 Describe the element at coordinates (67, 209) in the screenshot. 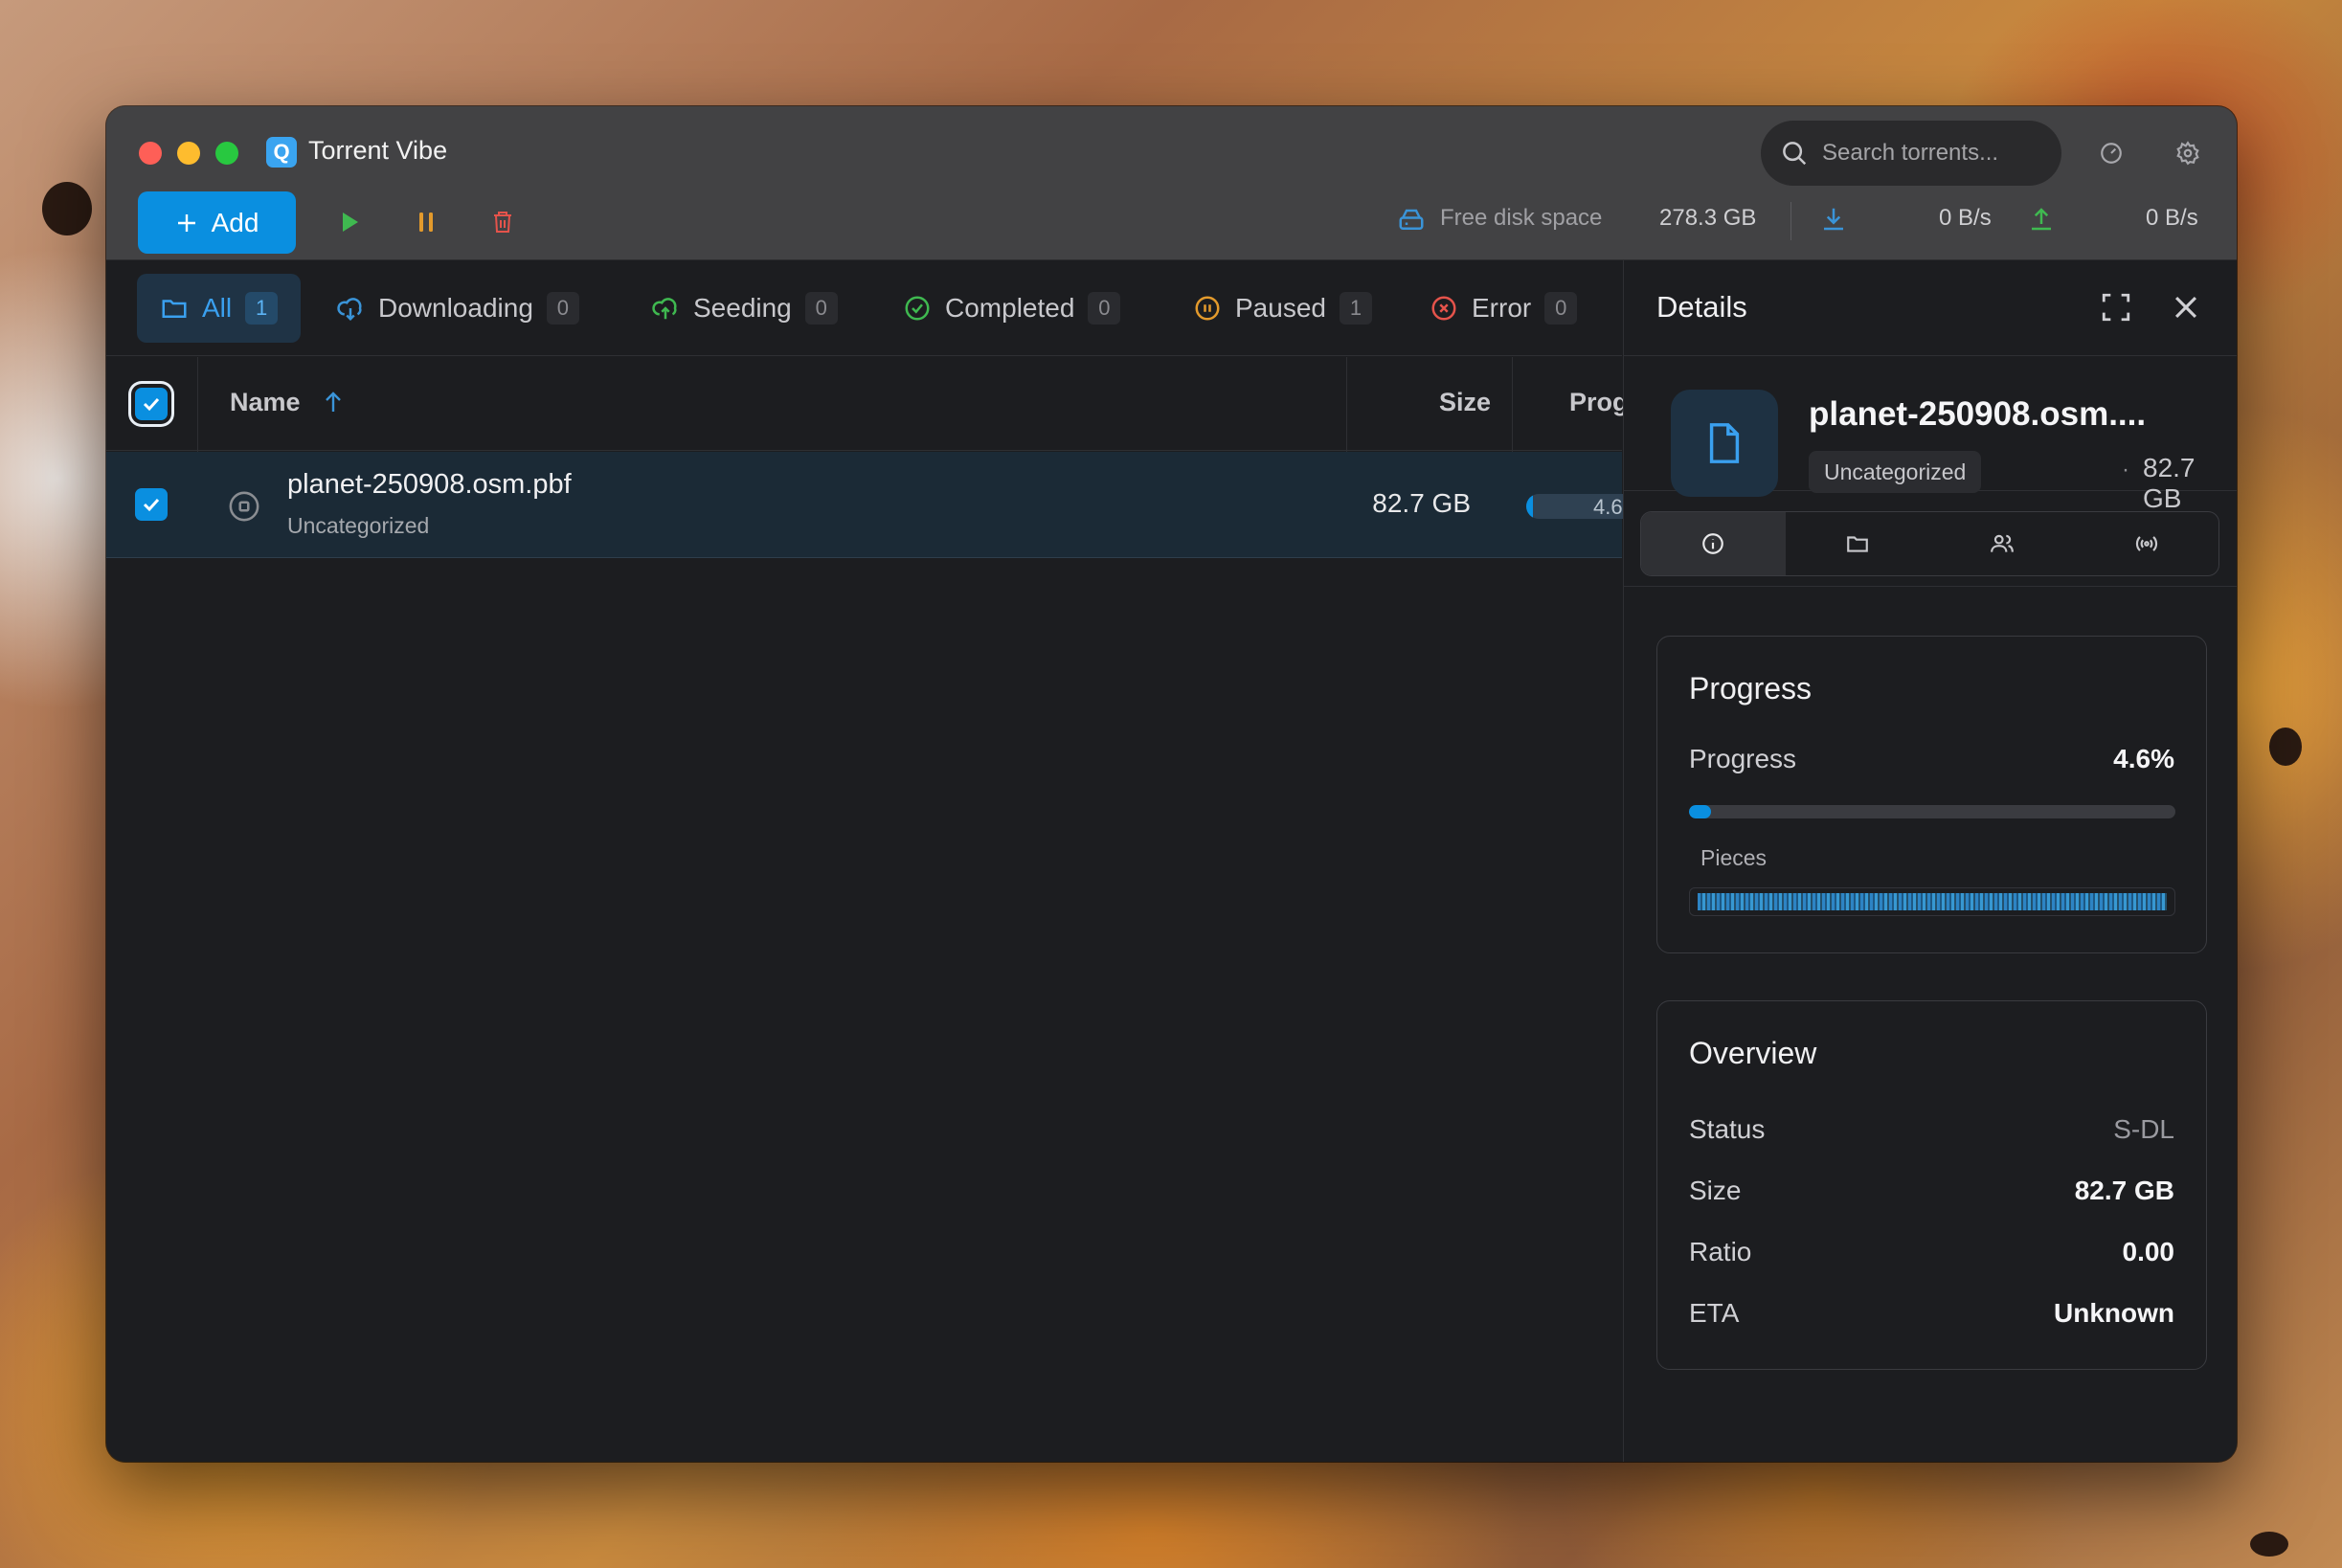

I see `wallpaper-detail` at that location.